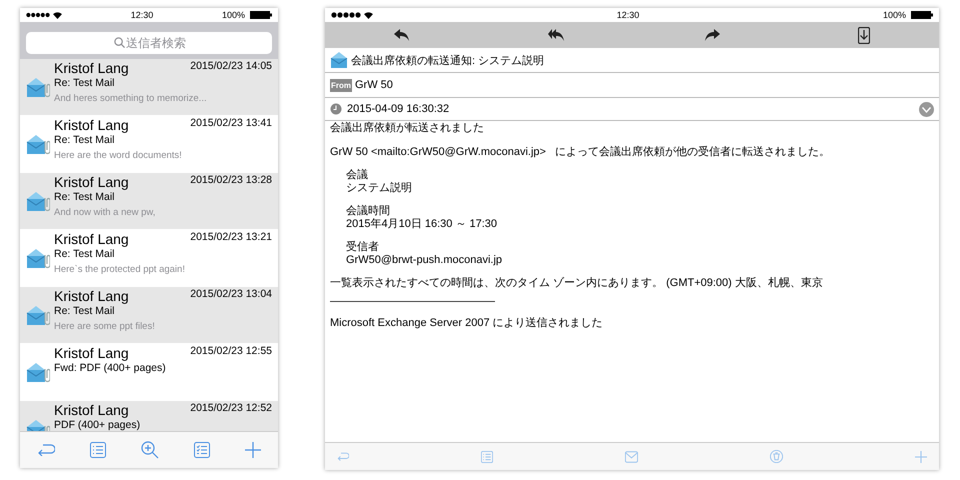 This screenshot has width=960, height=480. Describe the element at coordinates (231, 408) in the screenshot. I see `mail-date: 2015/02/23 12:52` at that location.